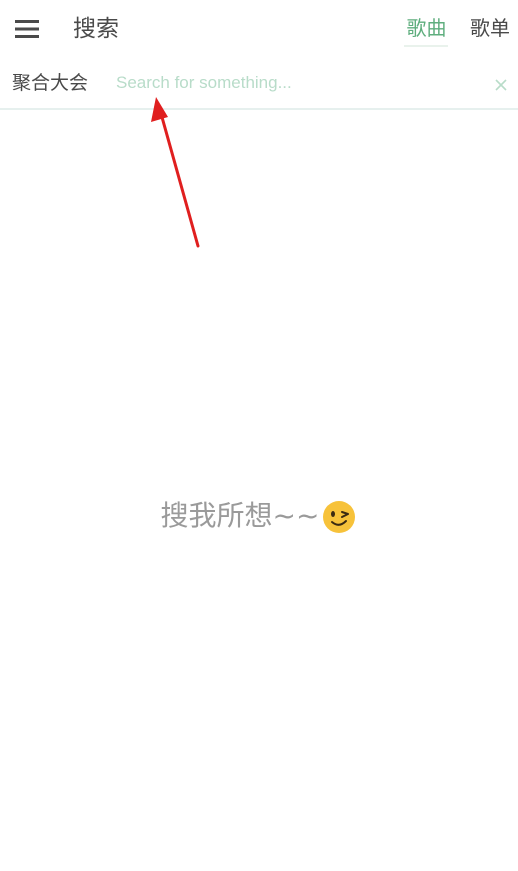 Image resolution: width=518 pixels, height=871 pixels. I want to click on active-tab-indicator, so click(426, 46).